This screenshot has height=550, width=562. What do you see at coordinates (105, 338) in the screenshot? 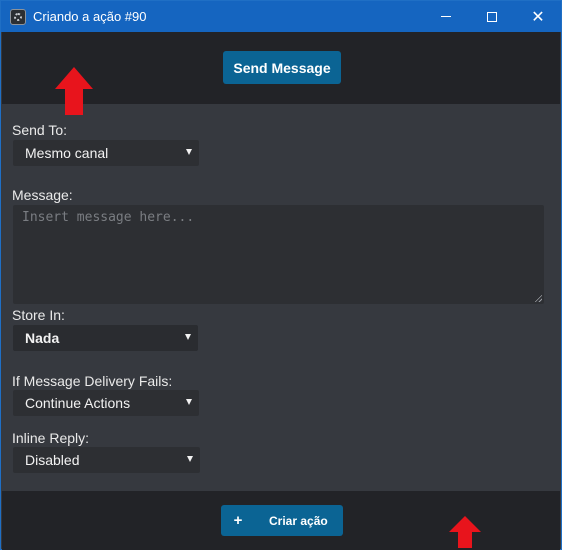
I see `store-in-select: Nada` at bounding box center [105, 338].